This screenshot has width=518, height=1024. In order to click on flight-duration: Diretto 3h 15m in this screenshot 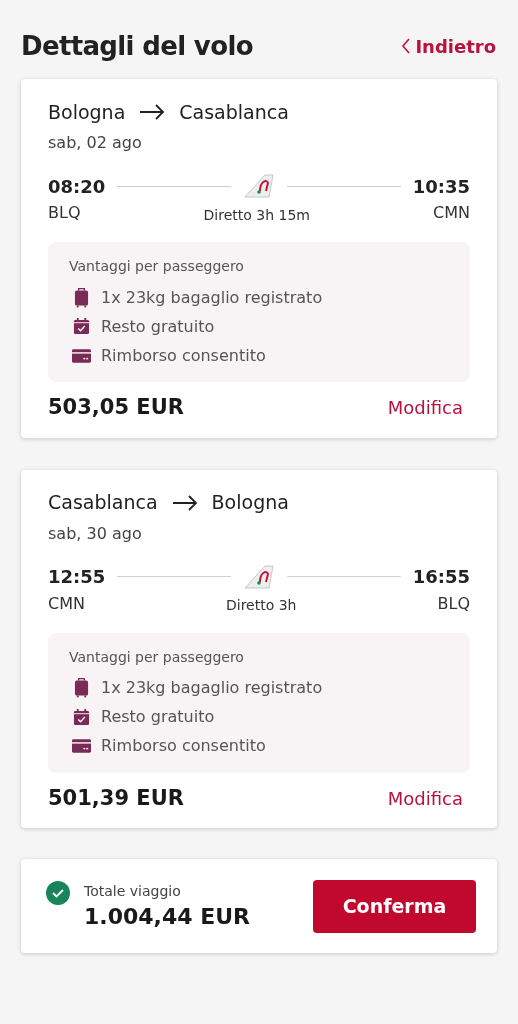, I will do `click(256, 215)`.